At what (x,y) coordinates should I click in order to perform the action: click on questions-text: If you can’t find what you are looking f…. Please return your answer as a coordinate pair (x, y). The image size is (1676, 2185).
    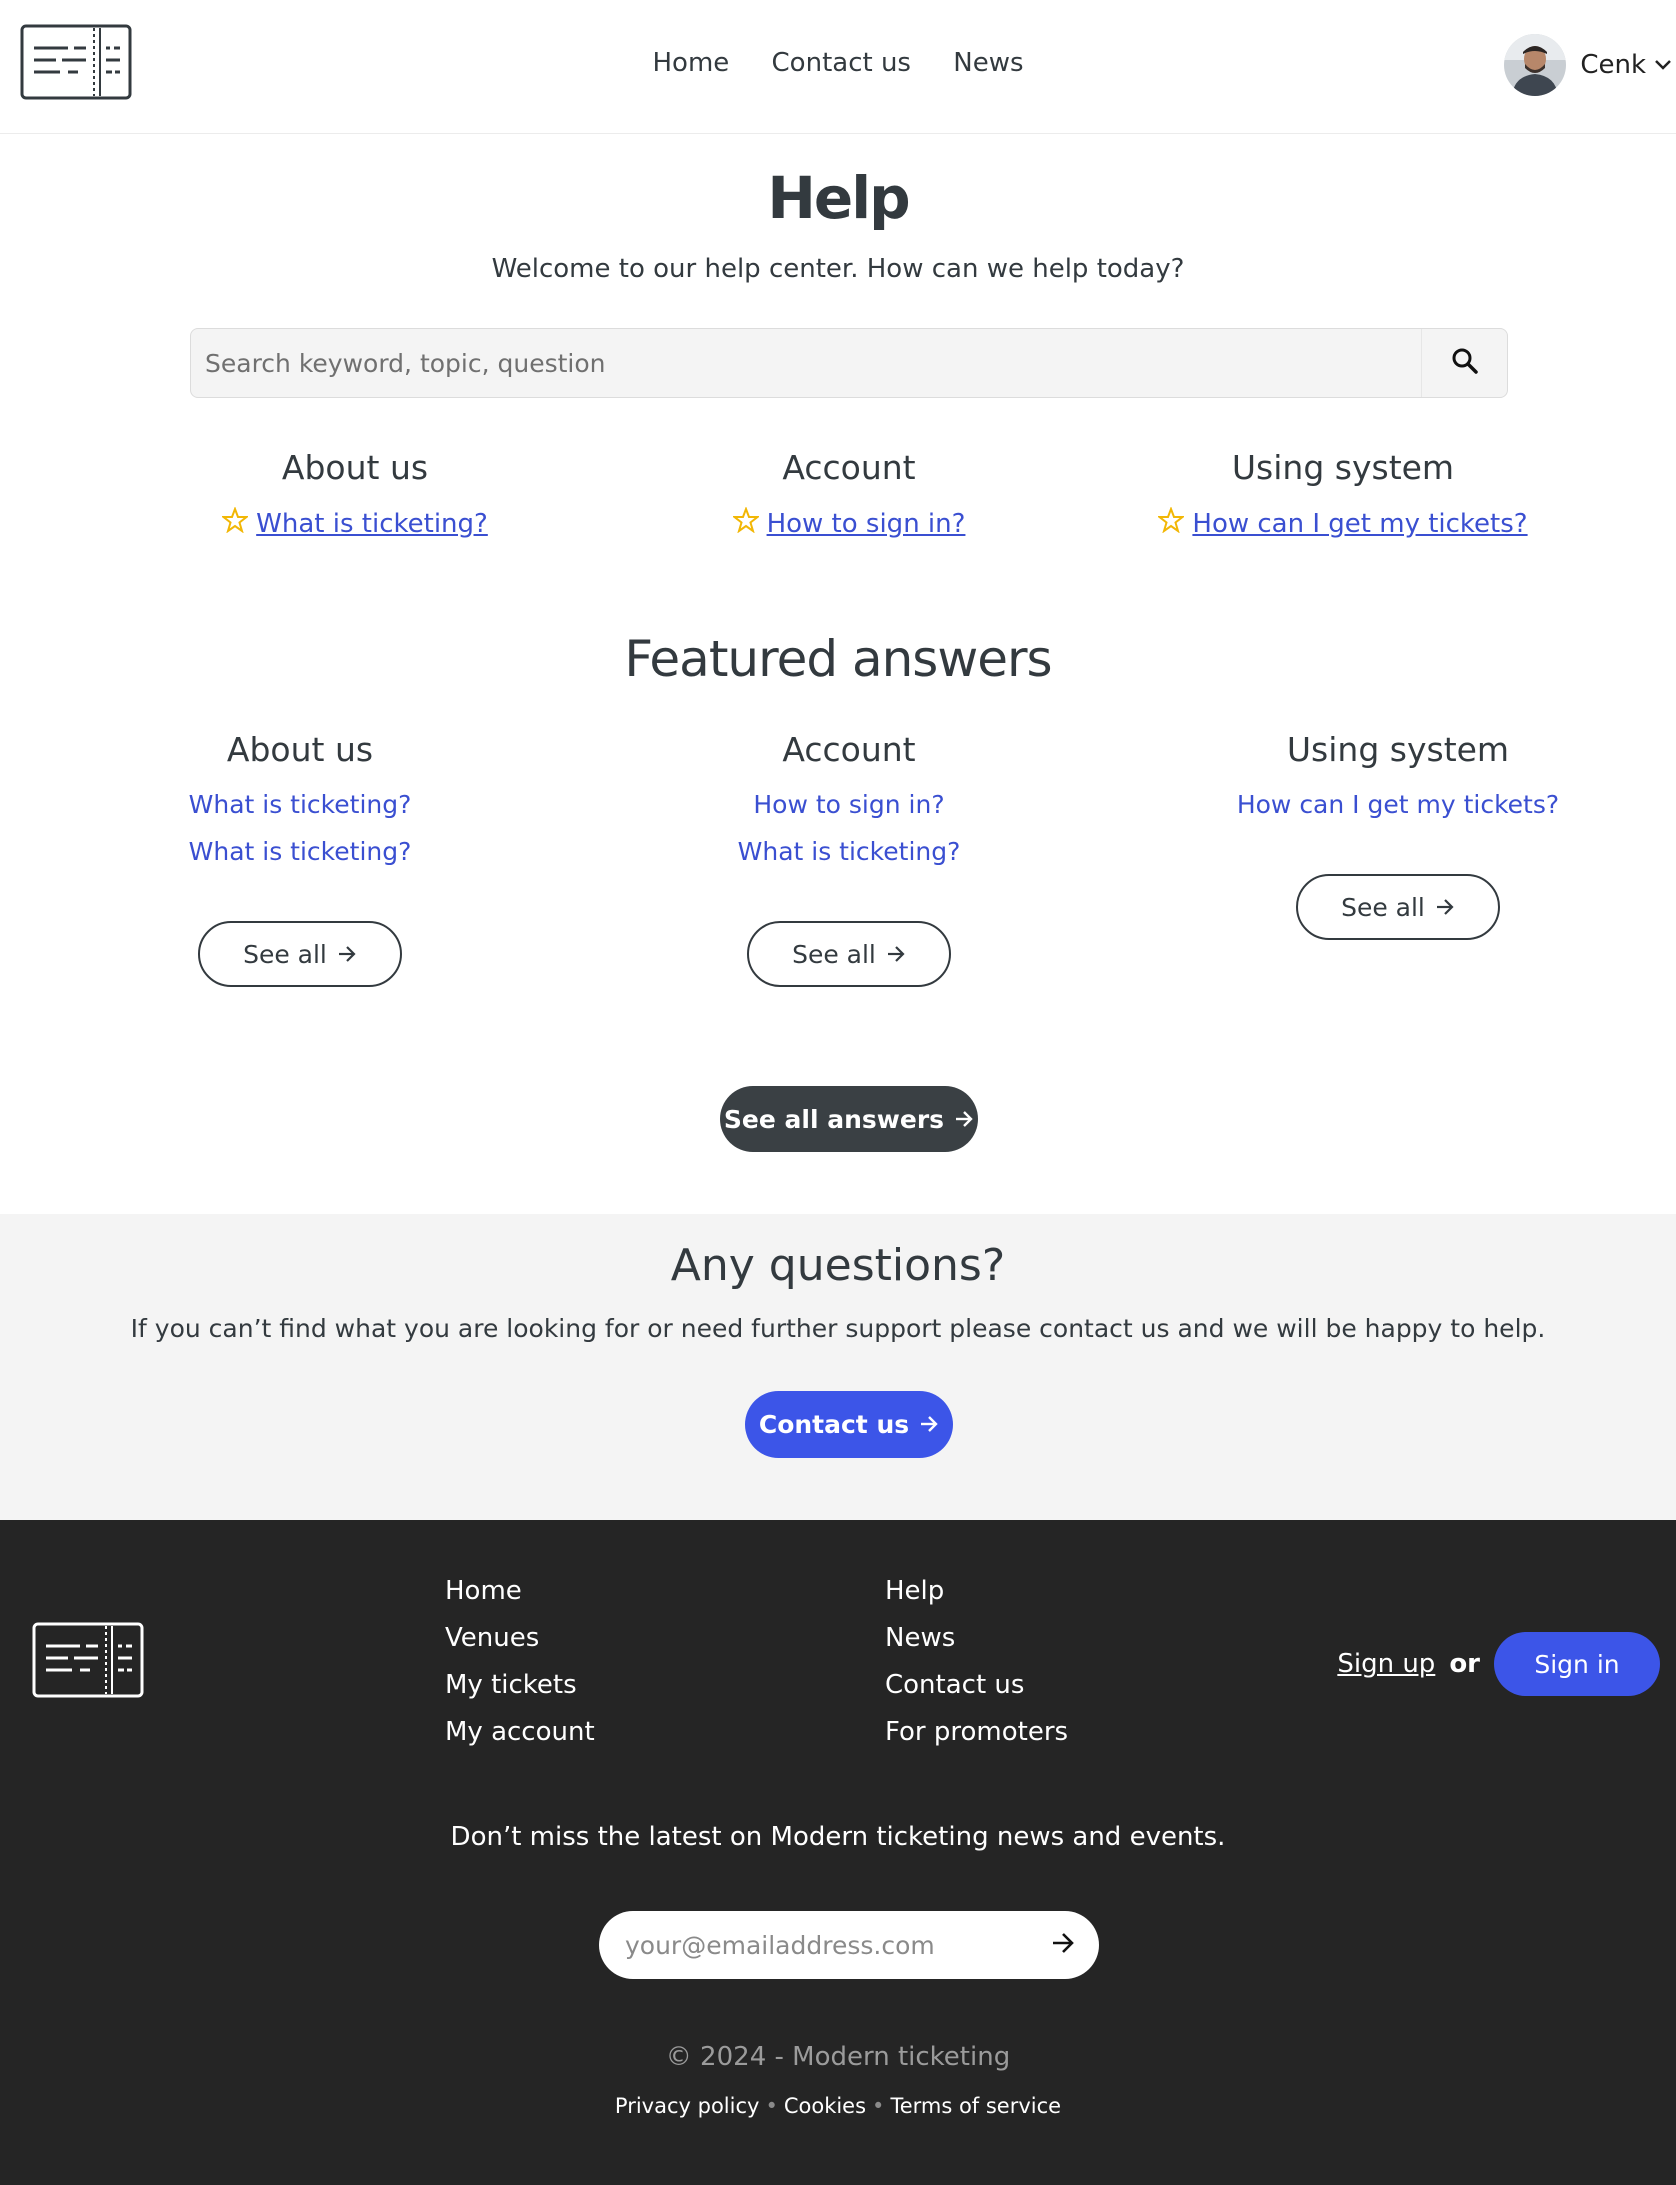
    Looking at the image, I should click on (838, 1328).